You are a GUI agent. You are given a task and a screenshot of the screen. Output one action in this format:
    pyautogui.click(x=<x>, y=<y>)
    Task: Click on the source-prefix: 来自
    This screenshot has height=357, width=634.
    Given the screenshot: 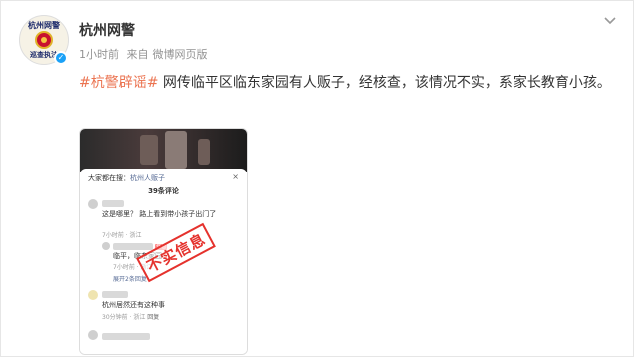 What is the action you would take?
    pyautogui.click(x=137, y=54)
    